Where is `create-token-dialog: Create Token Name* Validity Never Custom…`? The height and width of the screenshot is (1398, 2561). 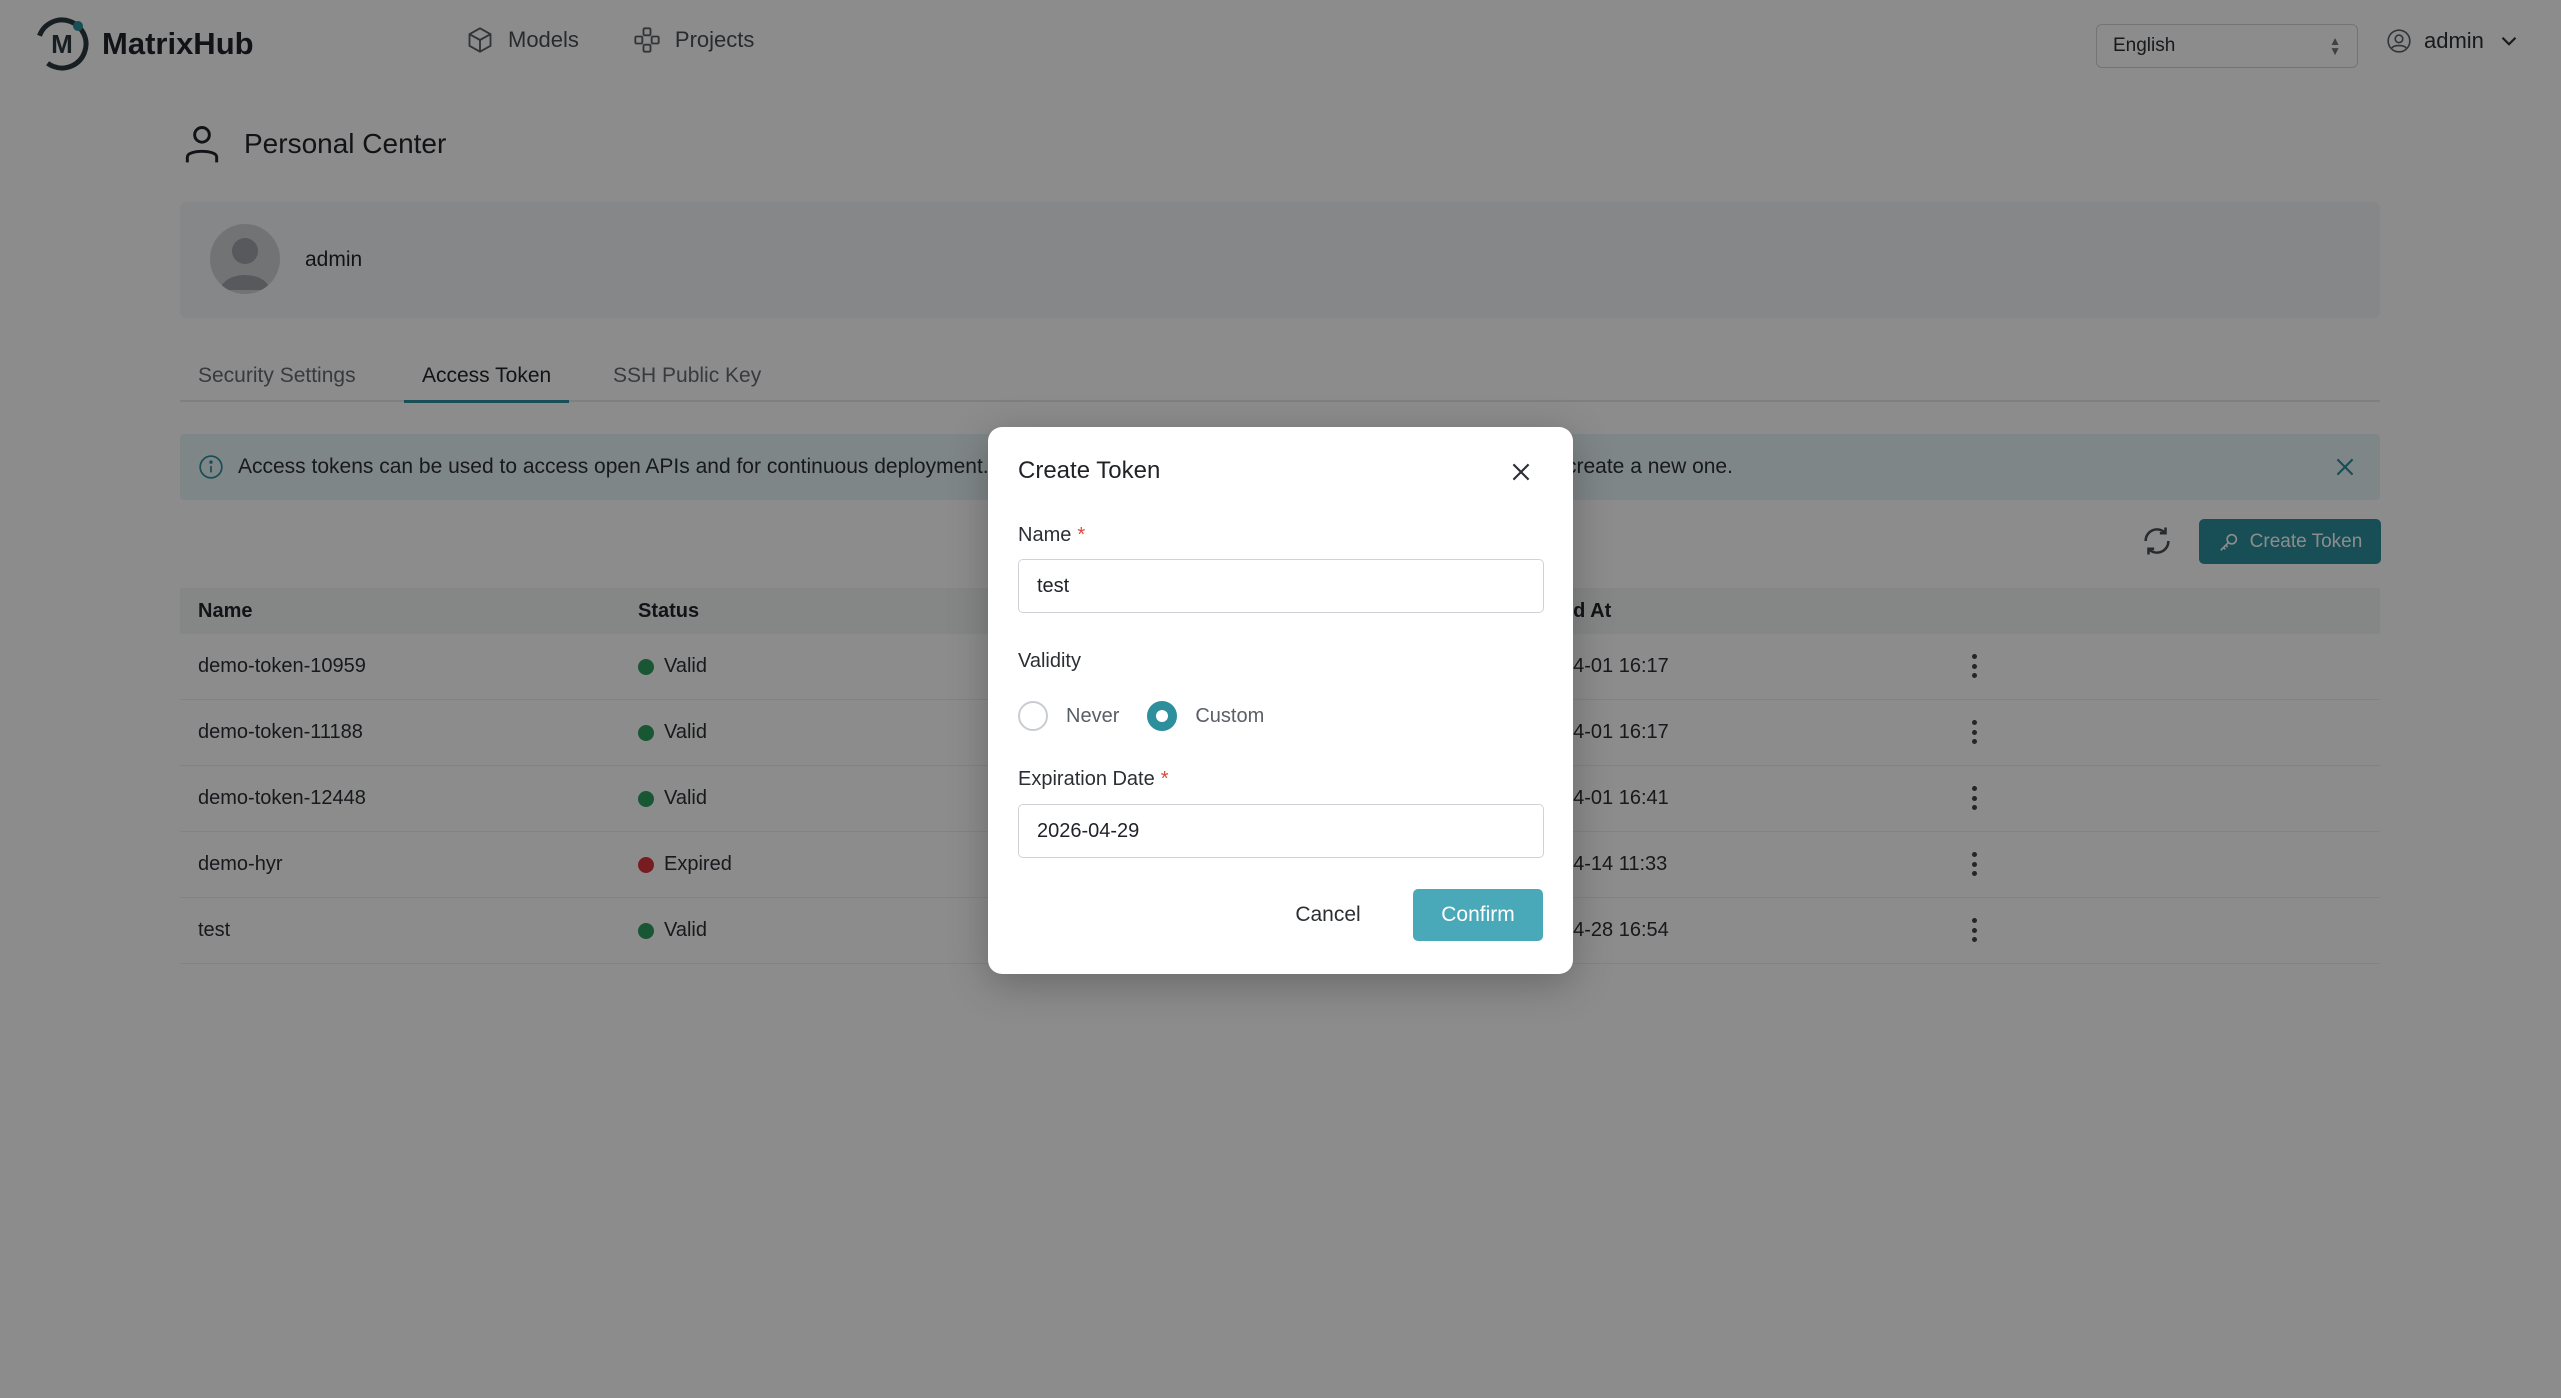
create-token-dialog: Create Token Name* Validity Never Custom… is located at coordinates (1280, 700).